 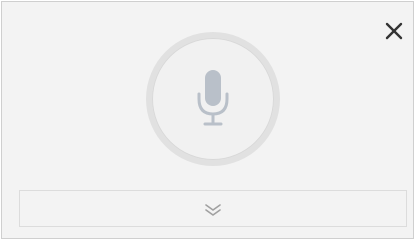 I want to click on microphone-icon, so click(x=213, y=99).